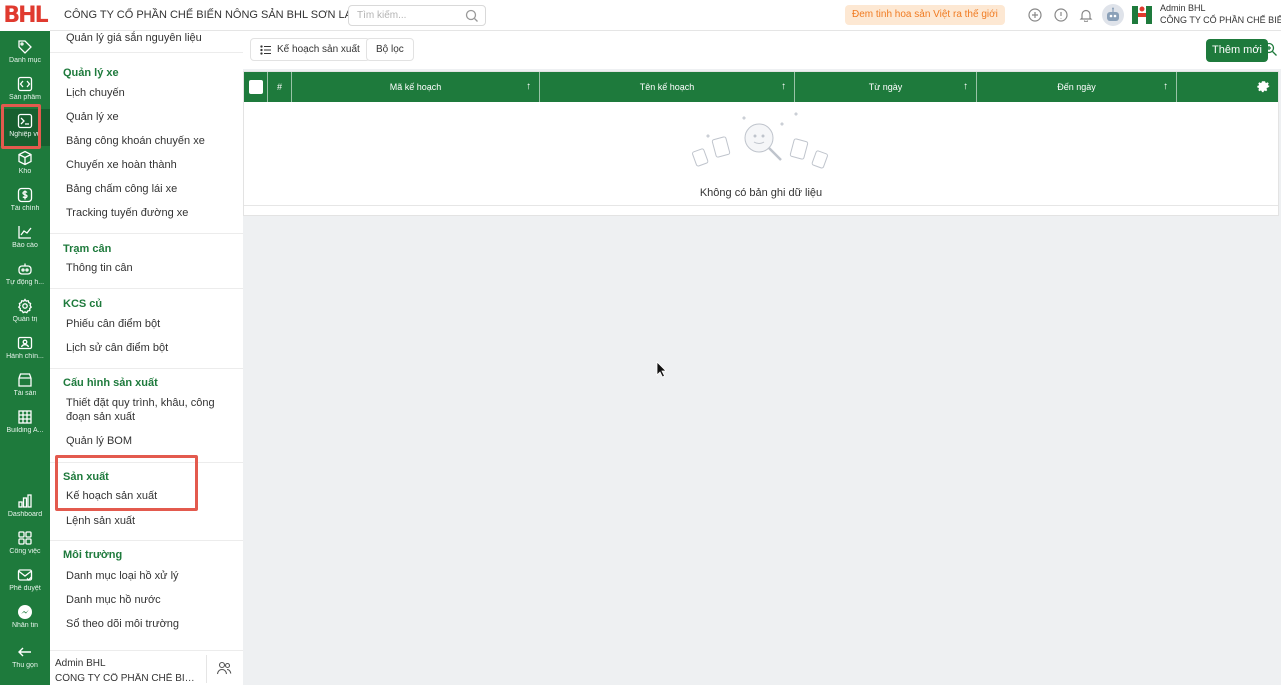  What do you see at coordinates (25, 84) in the screenshot?
I see `code-icon` at bounding box center [25, 84].